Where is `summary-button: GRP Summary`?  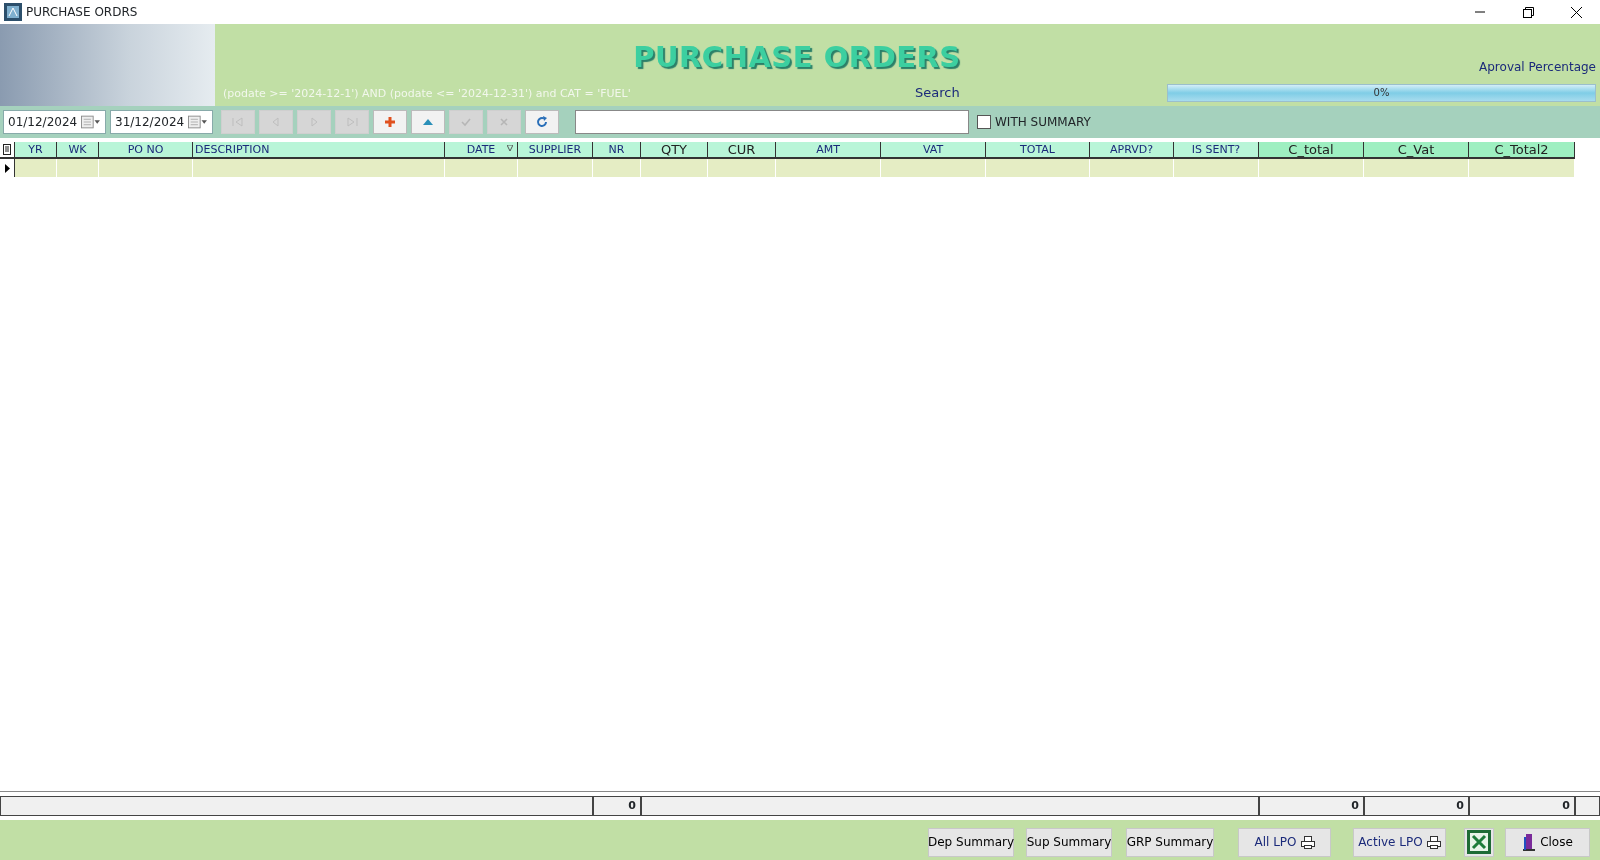 summary-button: GRP Summary is located at coordinates (1170, 842).